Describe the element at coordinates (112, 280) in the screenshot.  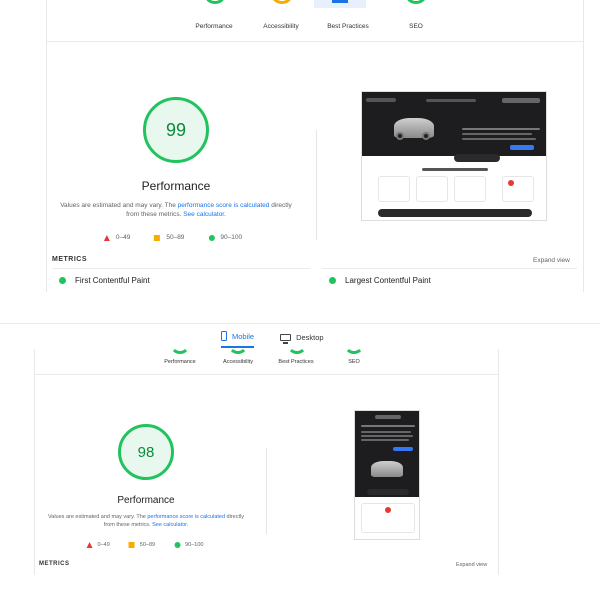
I see `metric-fcp-label: First Contentful Paint` at that location.